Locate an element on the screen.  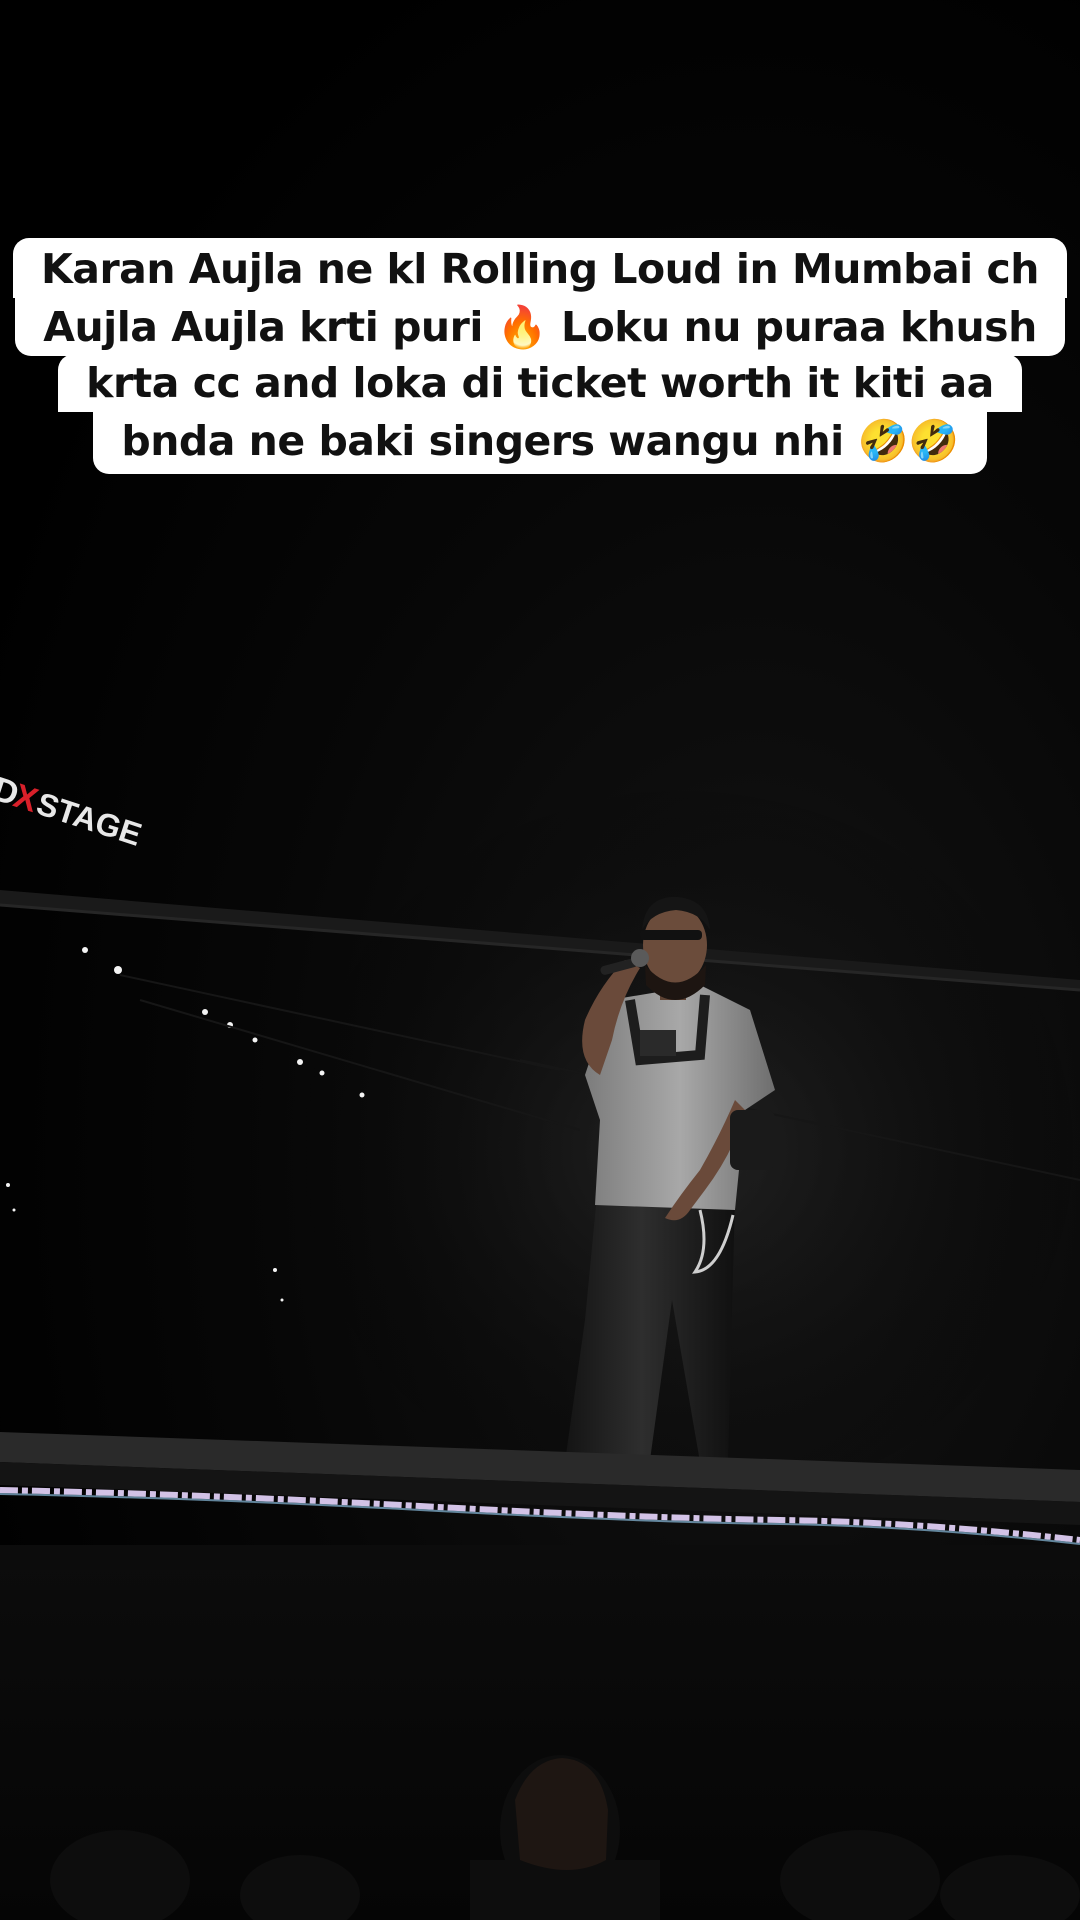
microphone-head is located at coordinates (640, 958).